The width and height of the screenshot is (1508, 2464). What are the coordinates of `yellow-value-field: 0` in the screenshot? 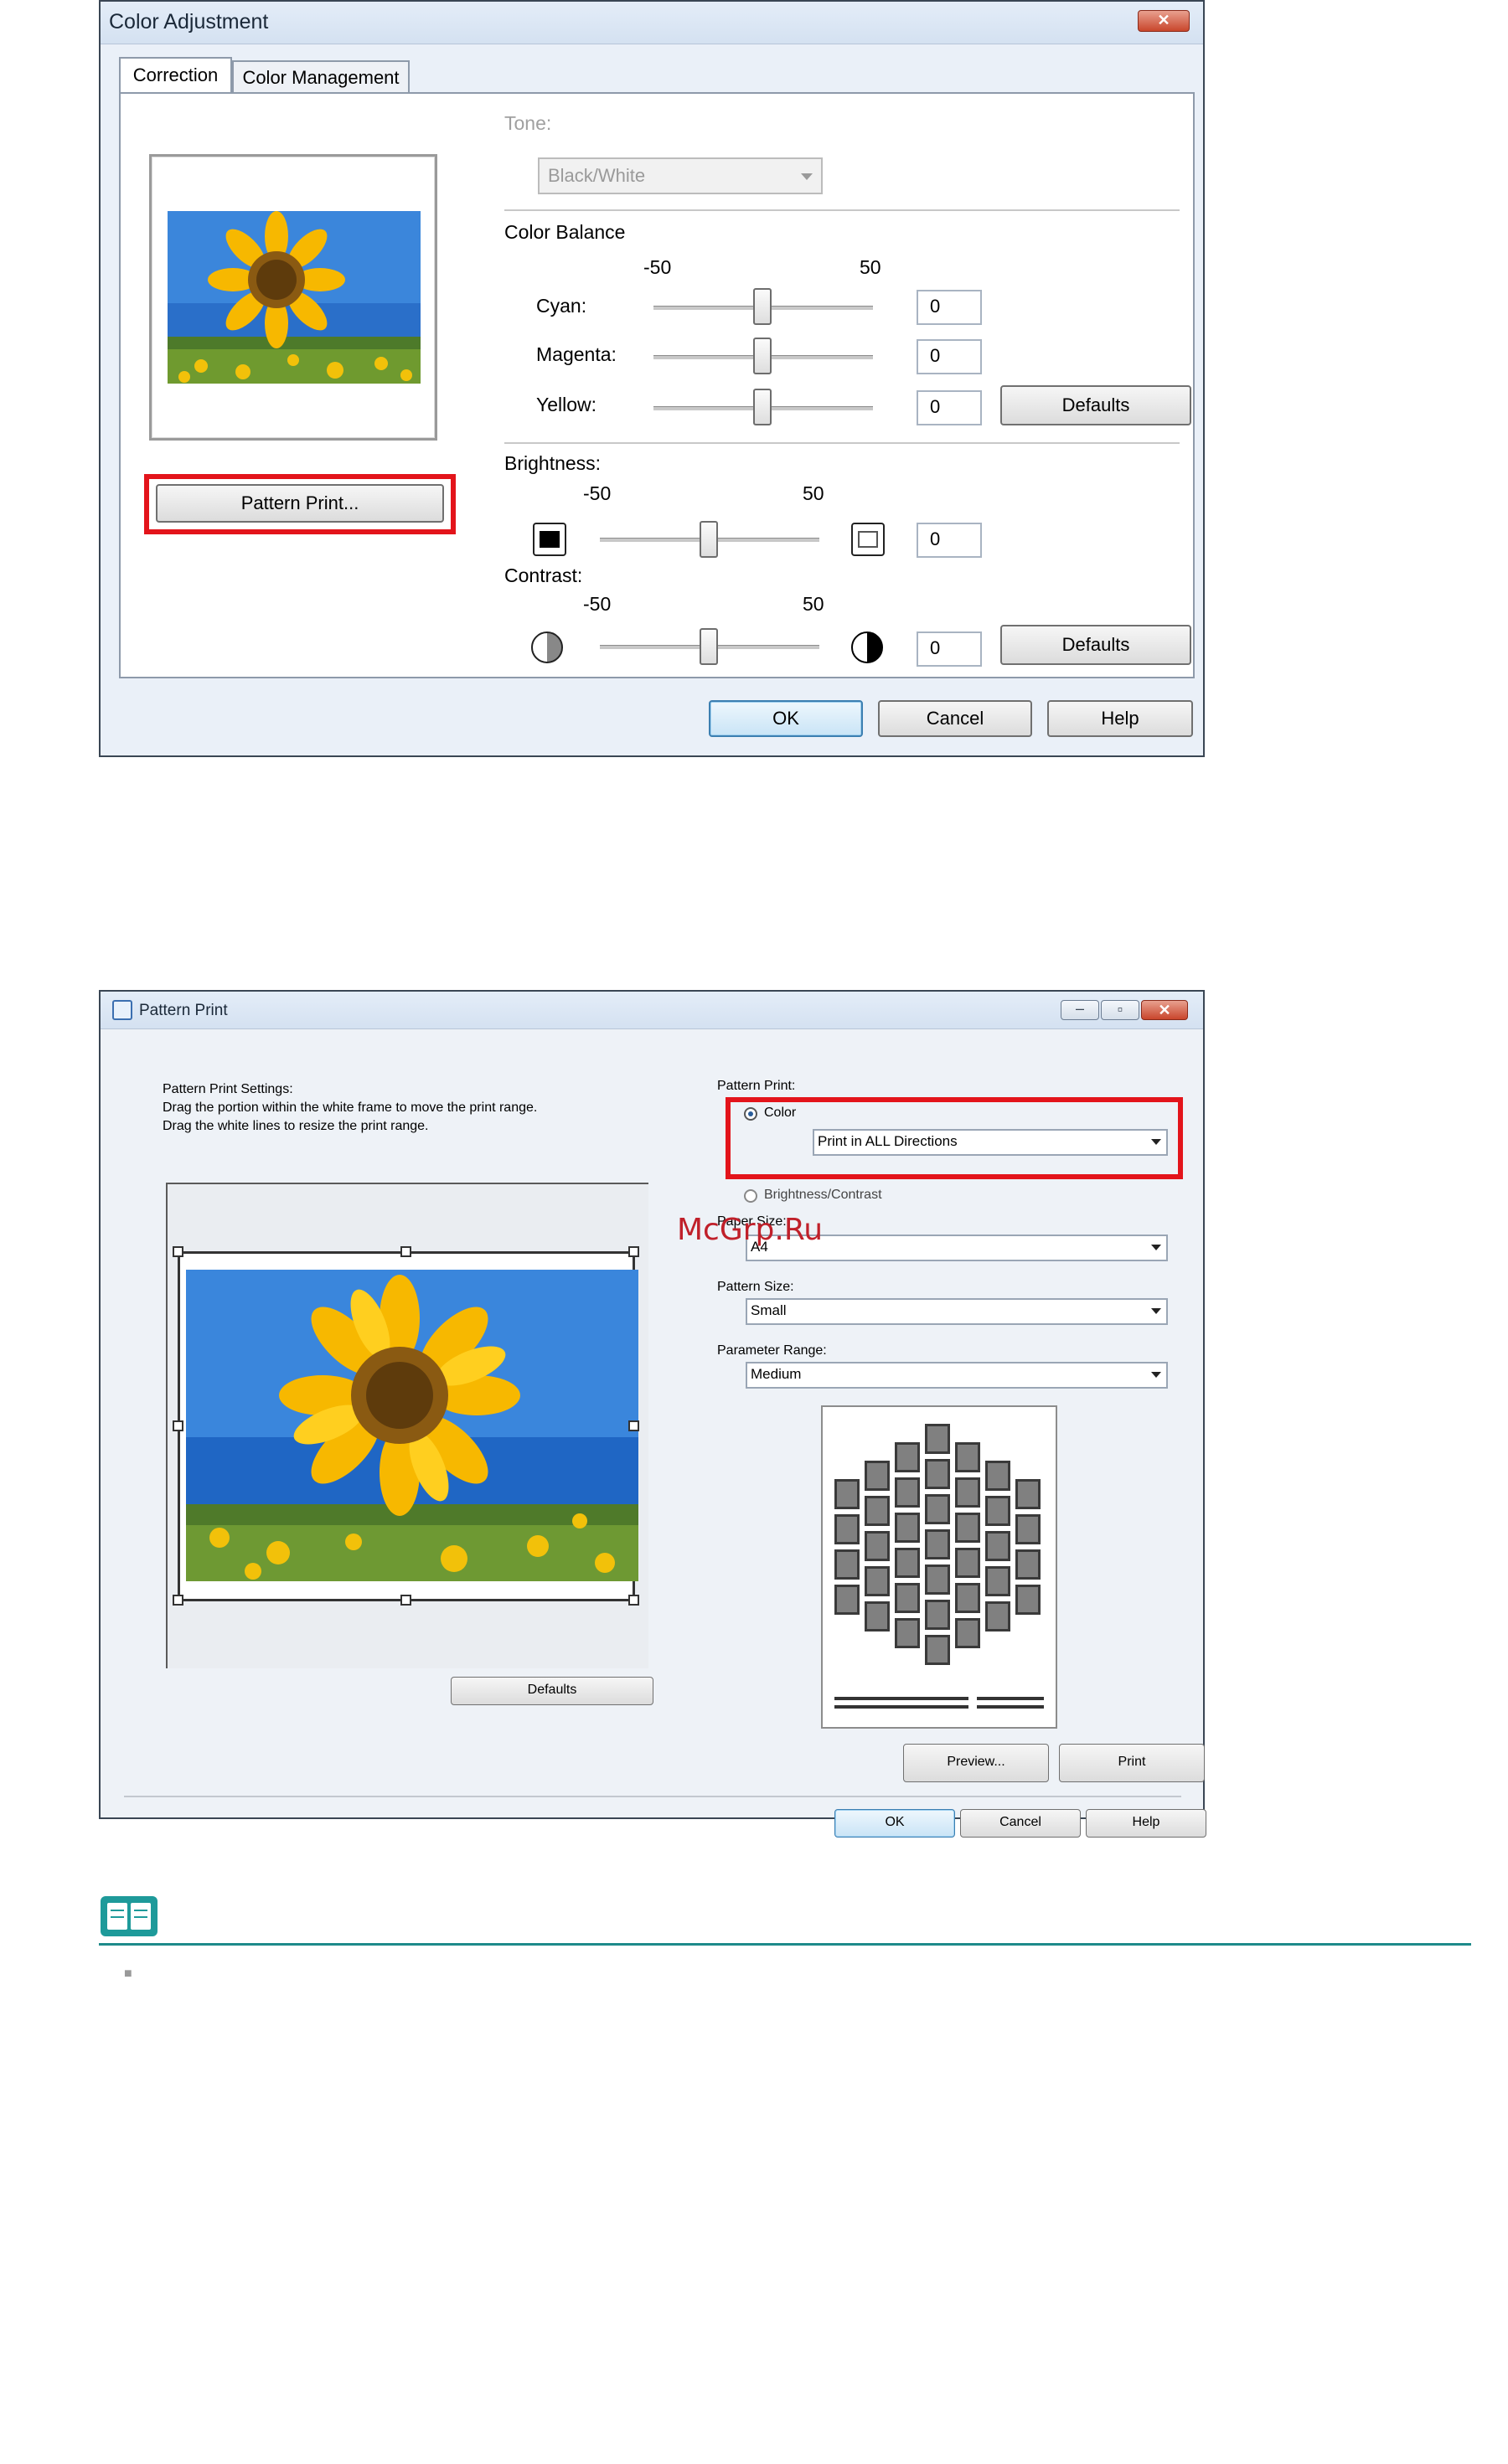 It's located at (949, 407).